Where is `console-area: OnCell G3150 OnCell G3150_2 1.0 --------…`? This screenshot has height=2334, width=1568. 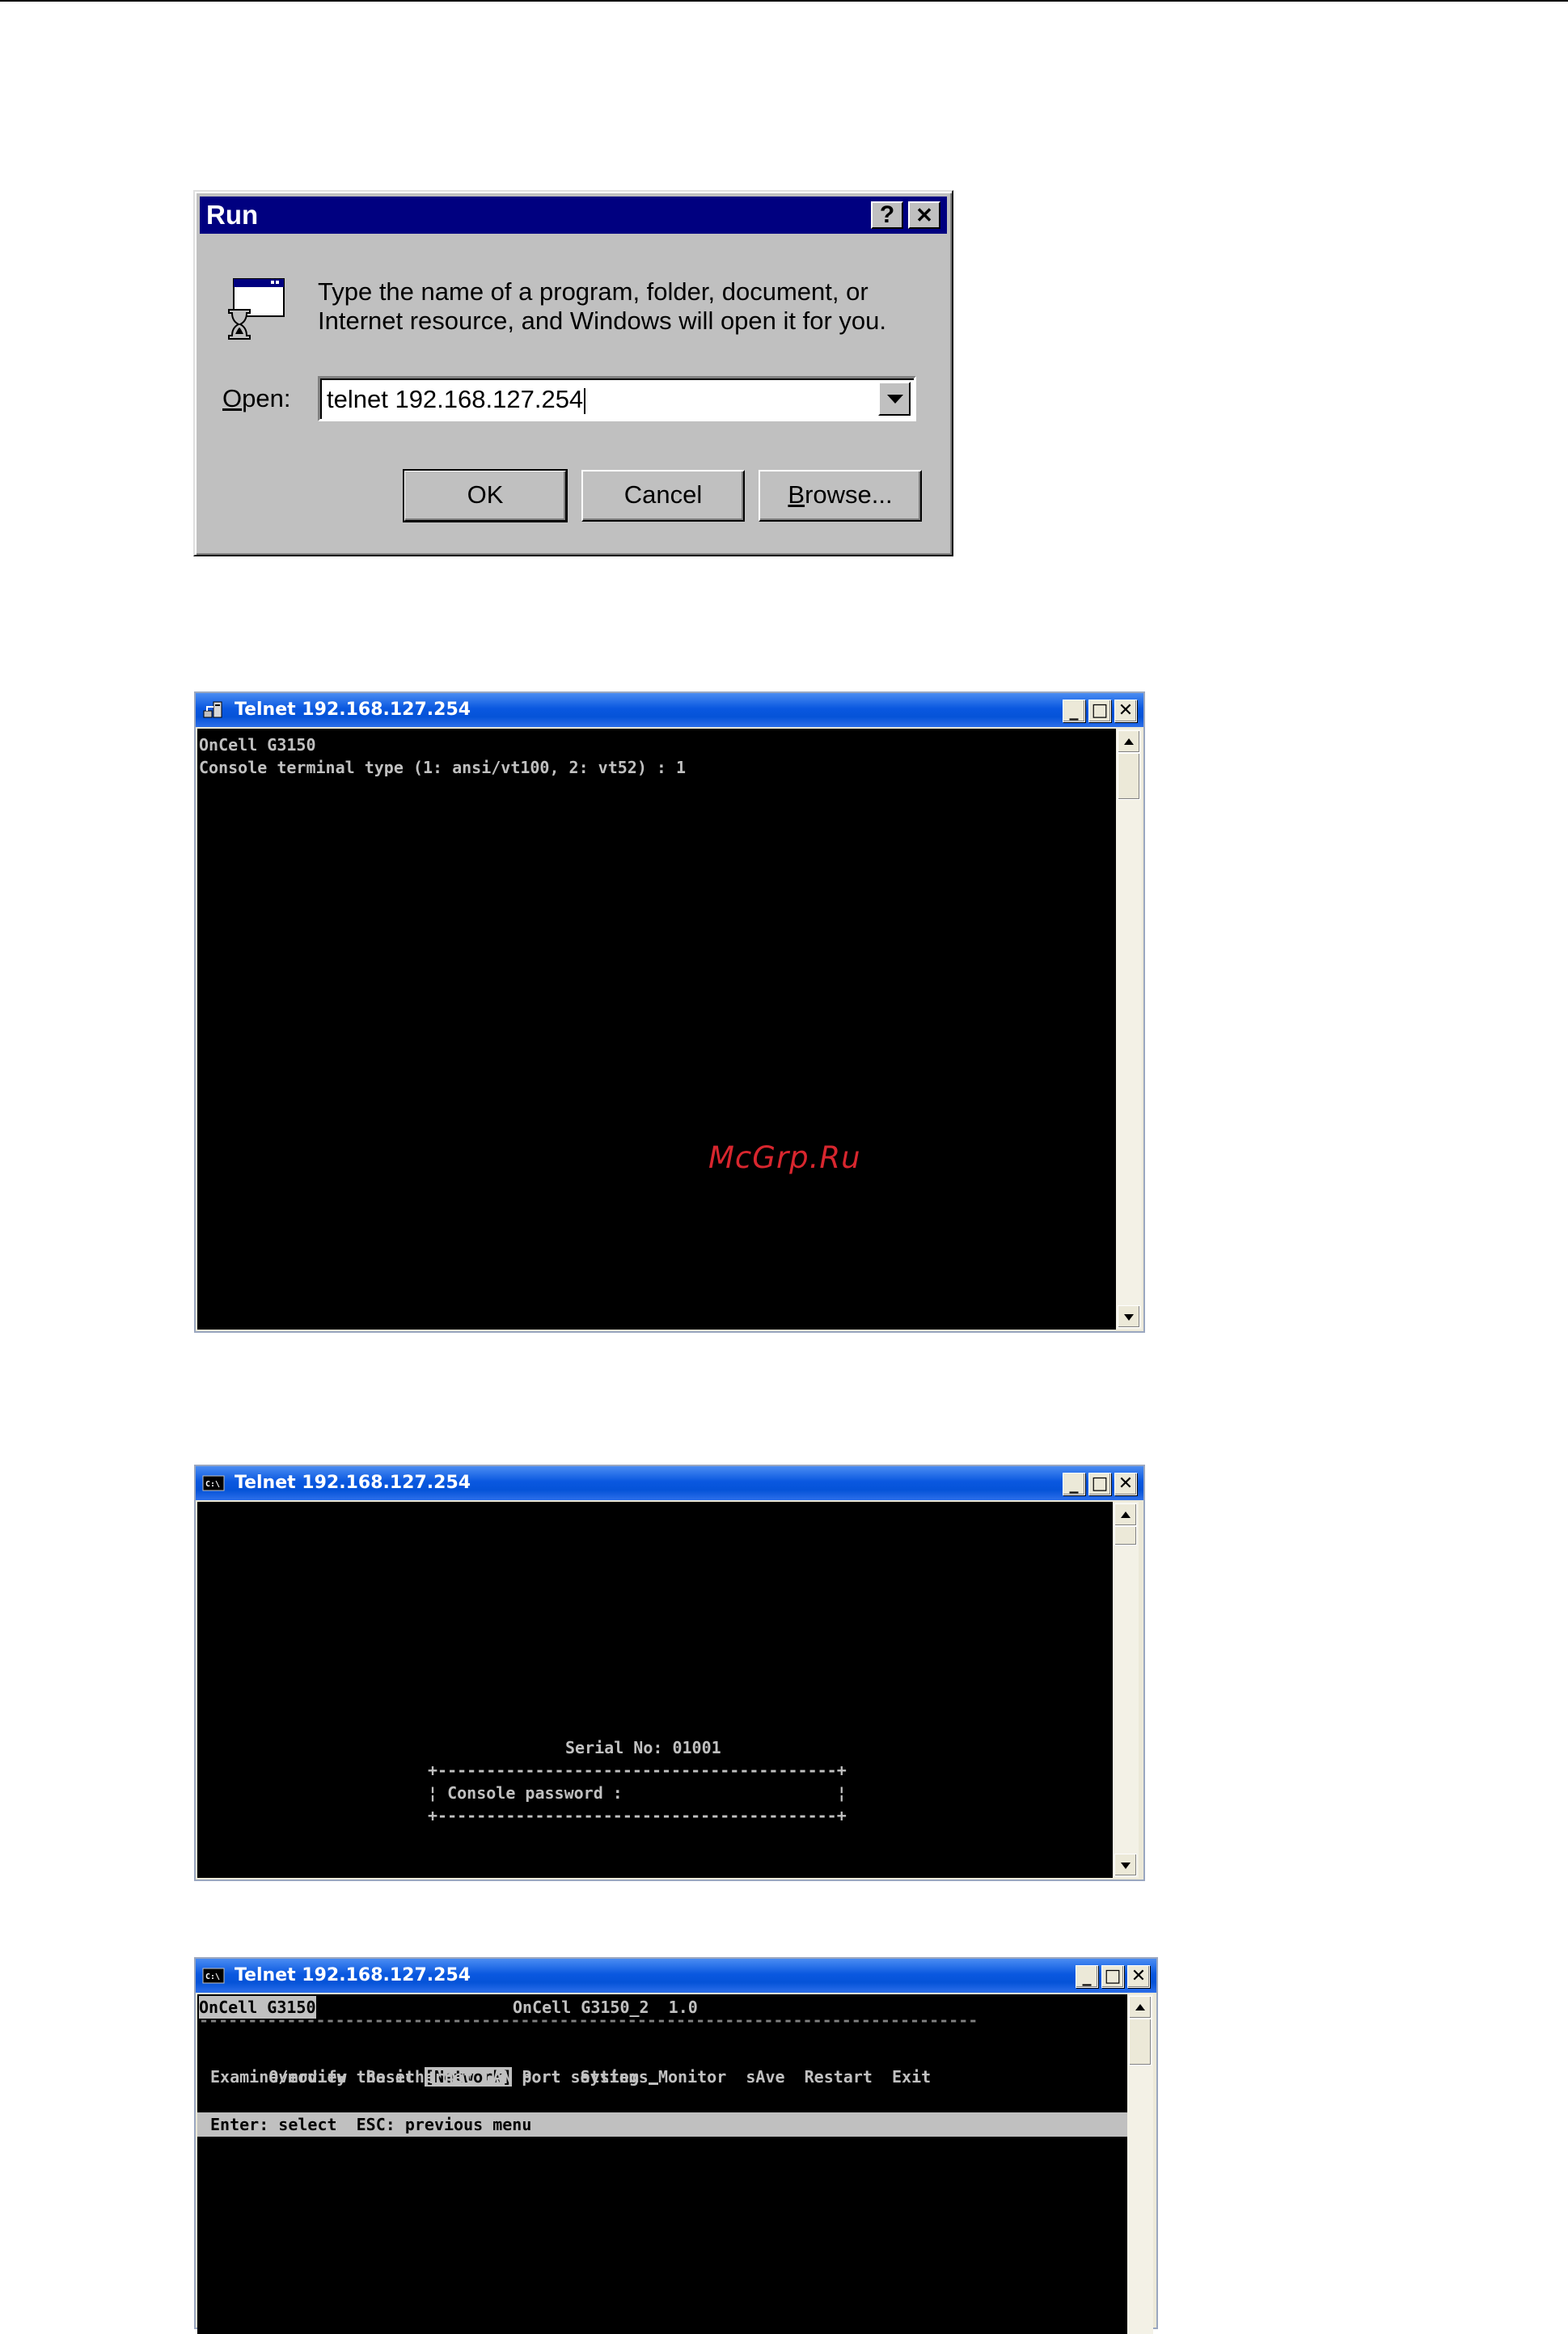 console-area: OnCell G3150 OnCell G3150_2 1.0 --------… is located at coordinates (662, 2164).